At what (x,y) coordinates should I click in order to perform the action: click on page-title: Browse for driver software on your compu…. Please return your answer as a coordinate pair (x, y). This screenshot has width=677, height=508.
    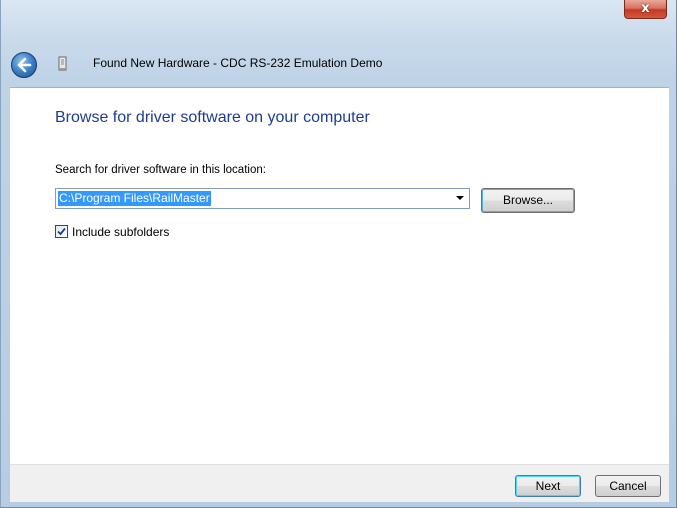
    Looking at the image, I should click on (212, 117).